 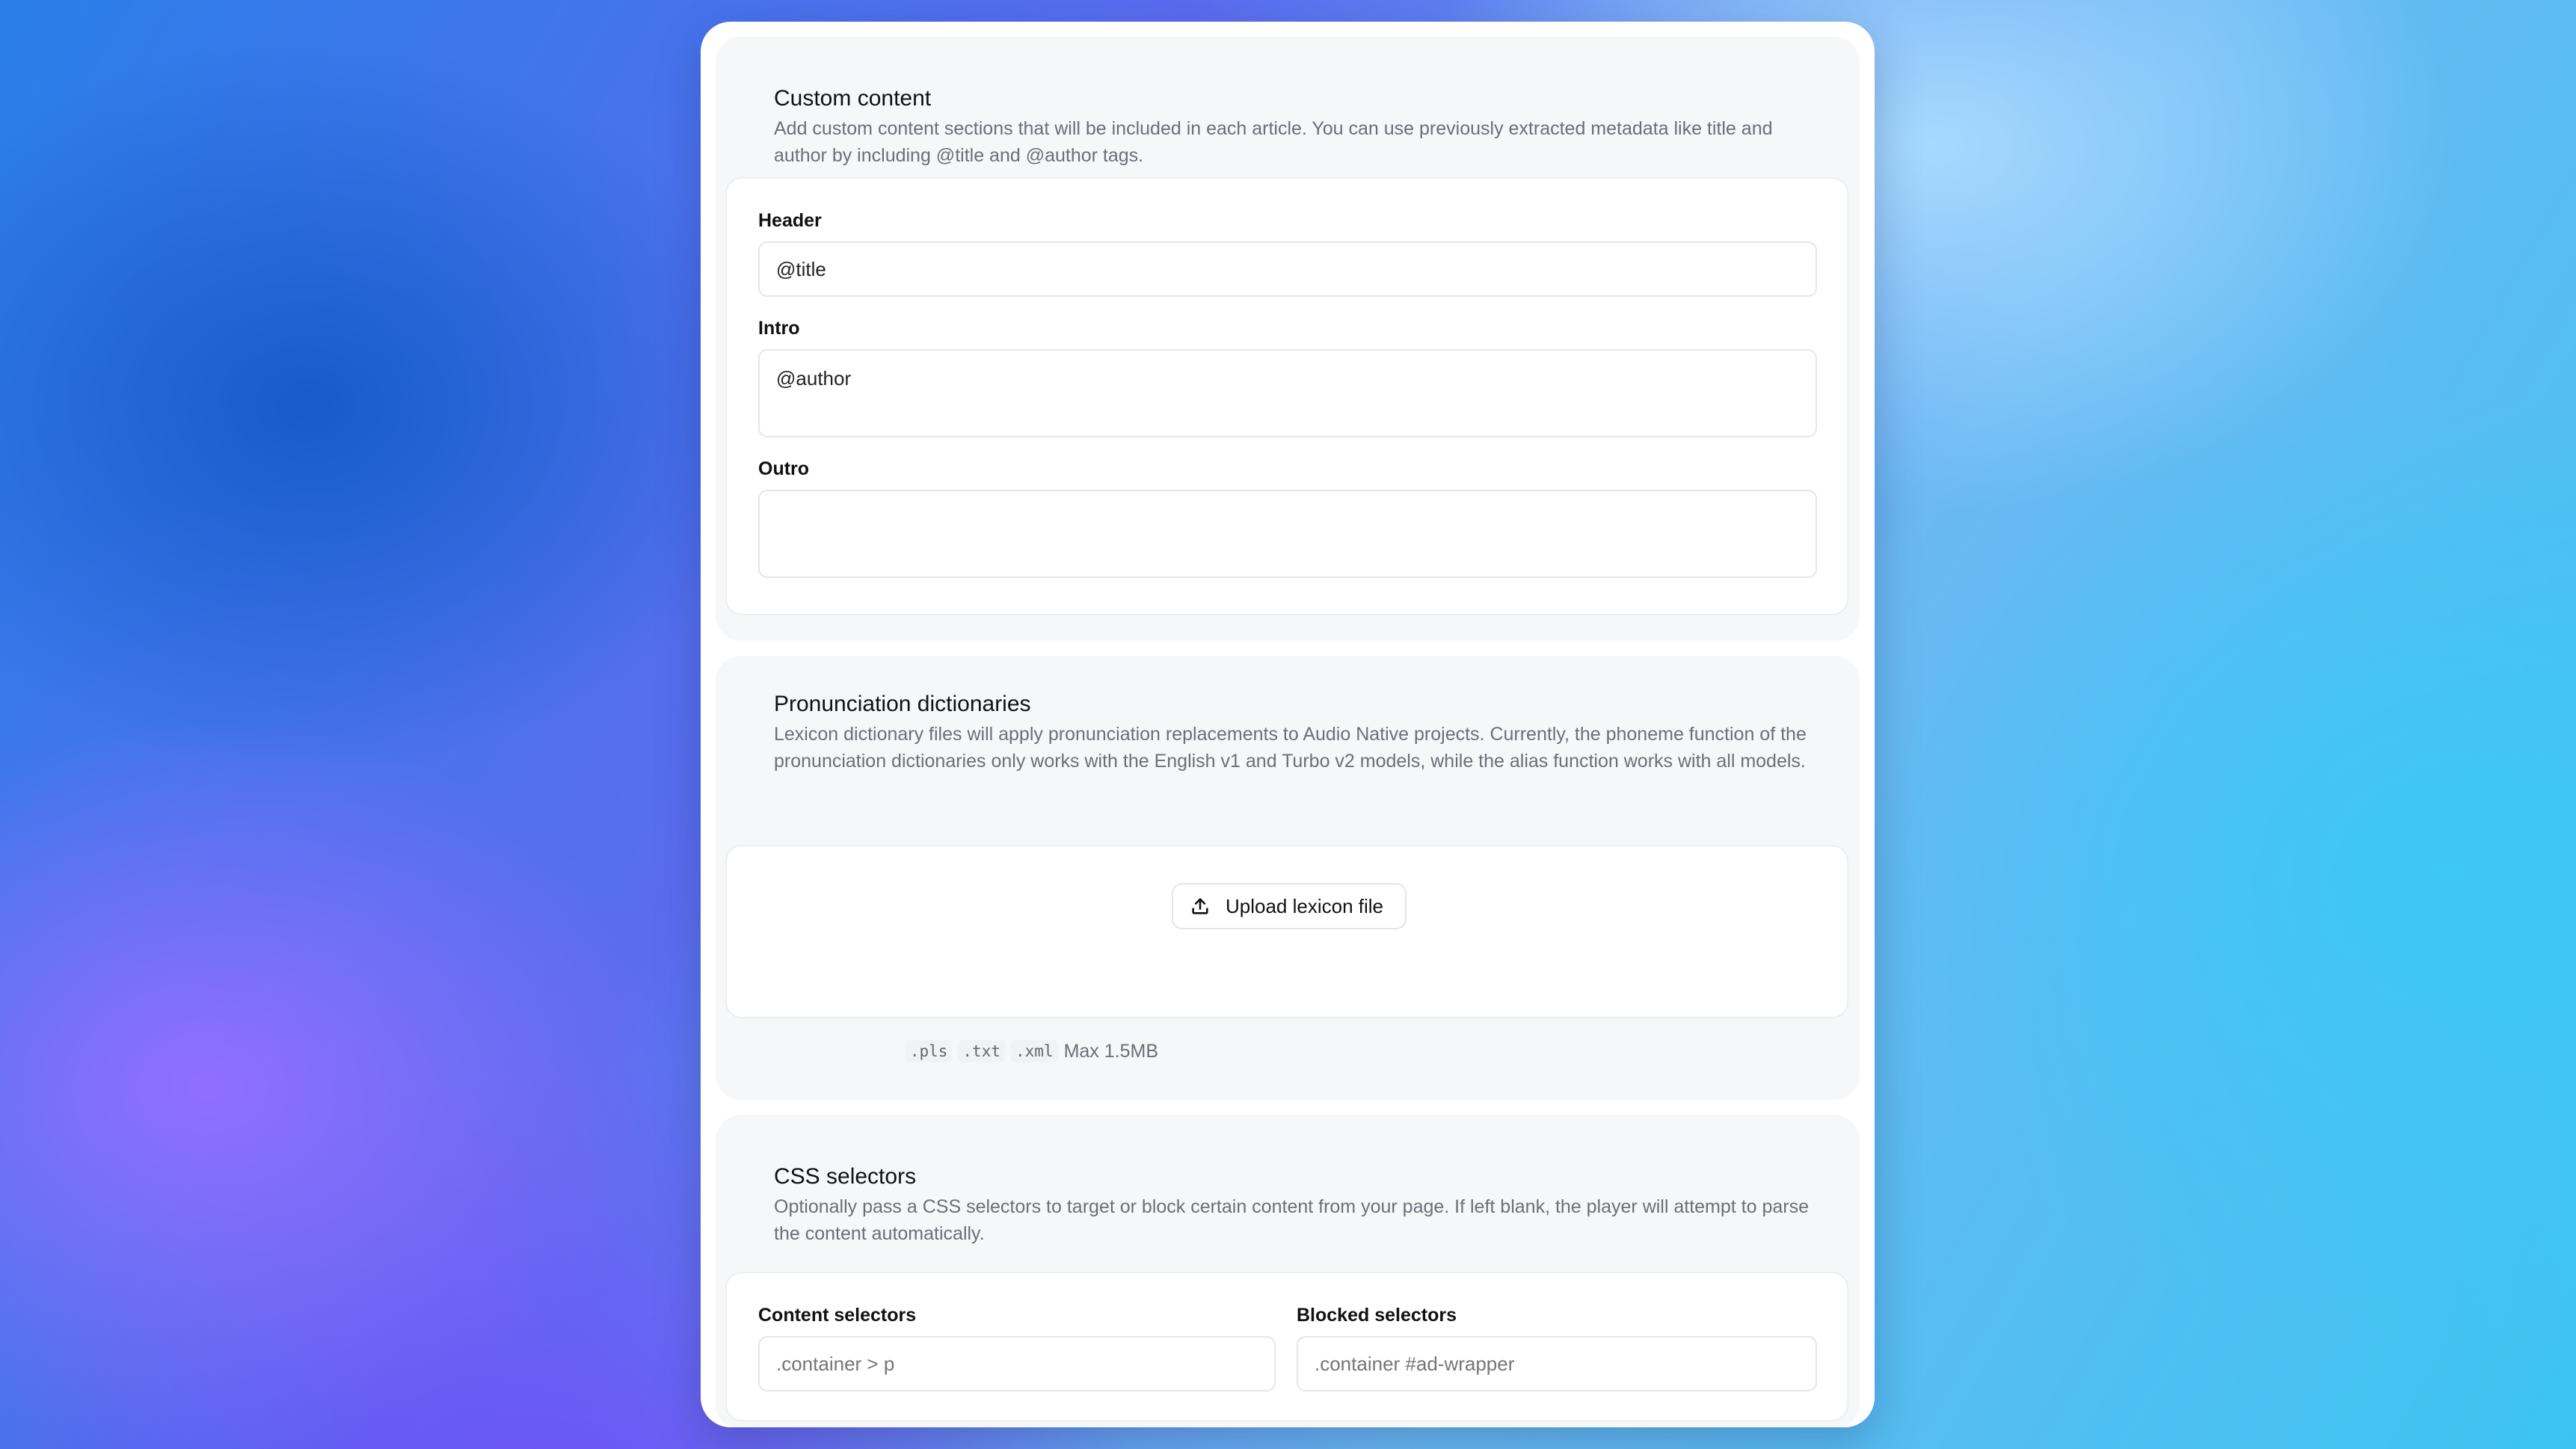 I want to click on blocked-selectors-label: Blocked selectors, so click(x=1377, y=1315).